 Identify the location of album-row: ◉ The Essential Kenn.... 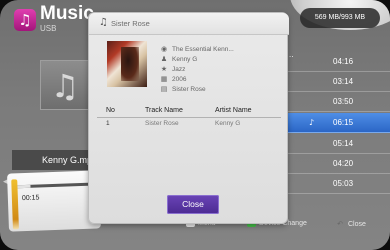
(197, 49).